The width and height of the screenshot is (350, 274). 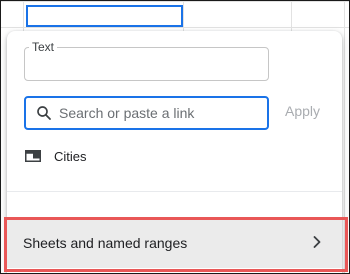 I want to click on link-text-input, so click(x=146, y=64).